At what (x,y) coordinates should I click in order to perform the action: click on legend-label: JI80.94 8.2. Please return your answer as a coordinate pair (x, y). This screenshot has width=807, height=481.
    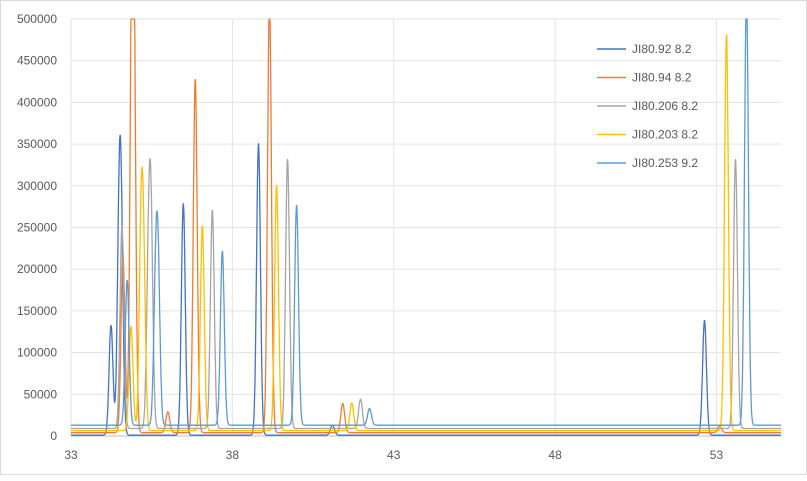
    Looking at the image, I should click on (662, 78).